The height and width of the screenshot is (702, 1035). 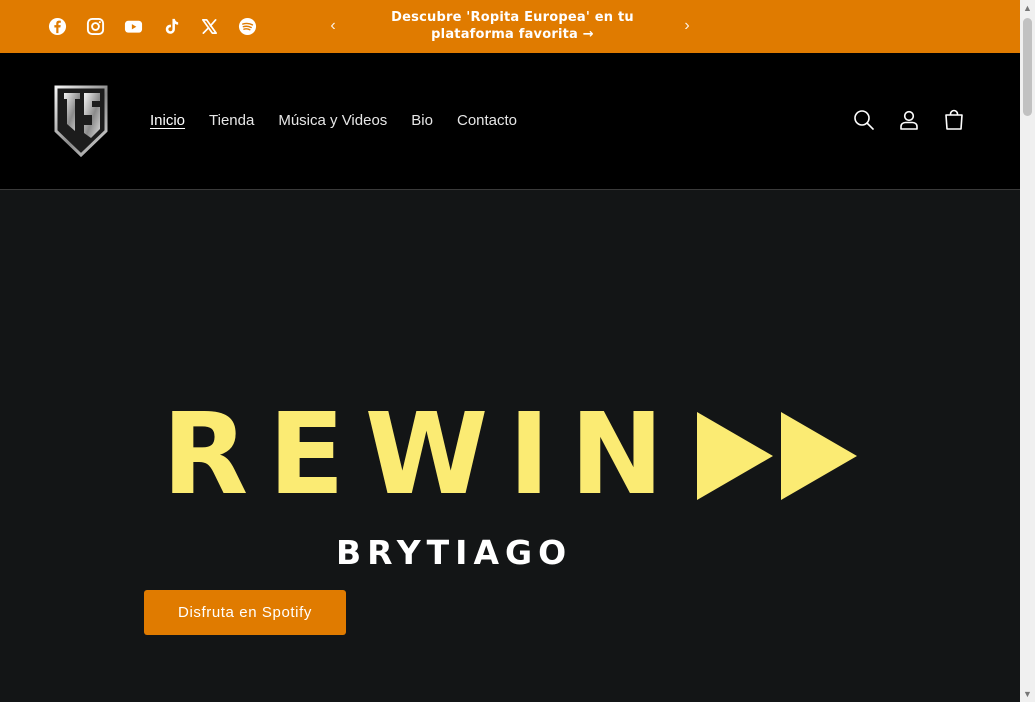 I want to click on header-icons, so click(x=909, y=120).